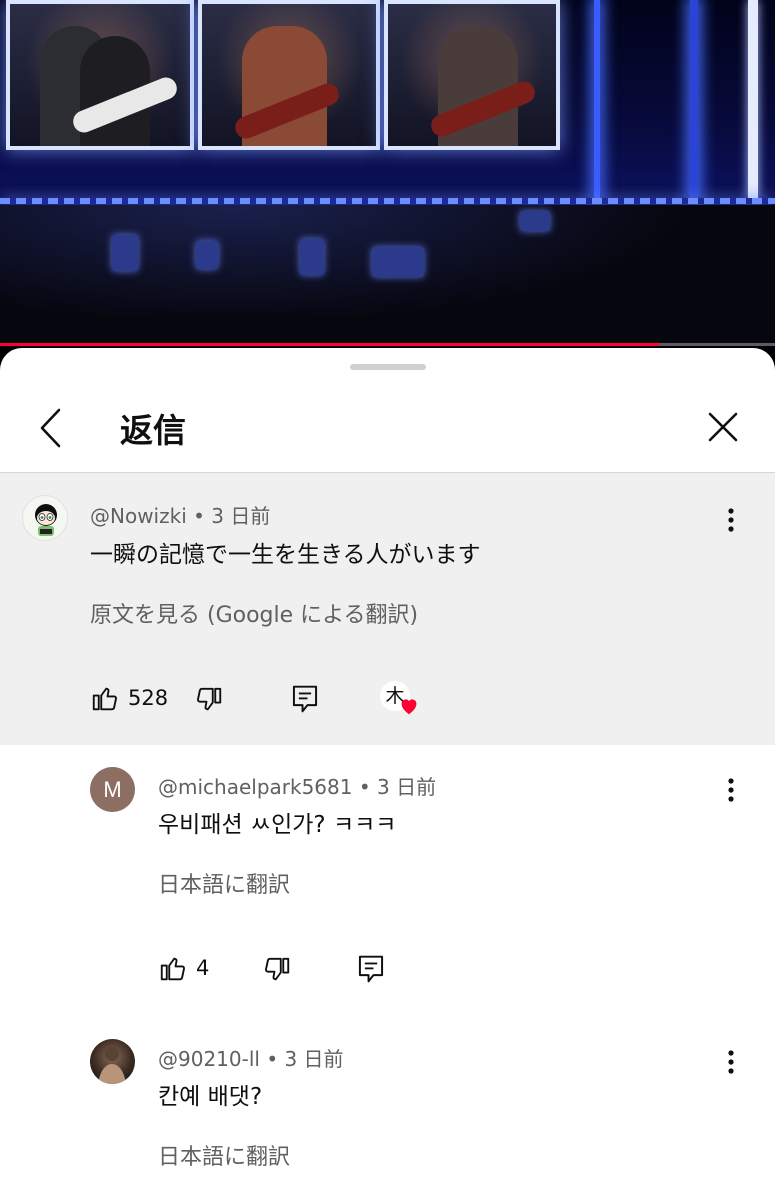 The width and height of the screenshot is (775, 1200). I want to click on comment-text: 칸예 배댓?, so click(210, 1097).